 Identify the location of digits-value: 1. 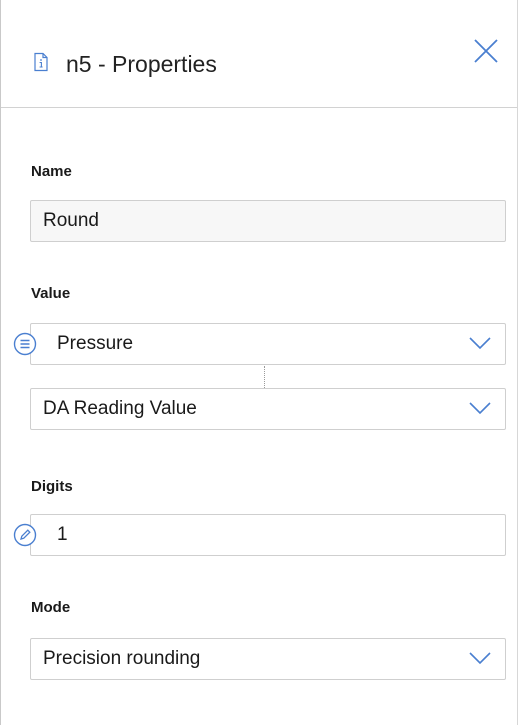
(62, 534).